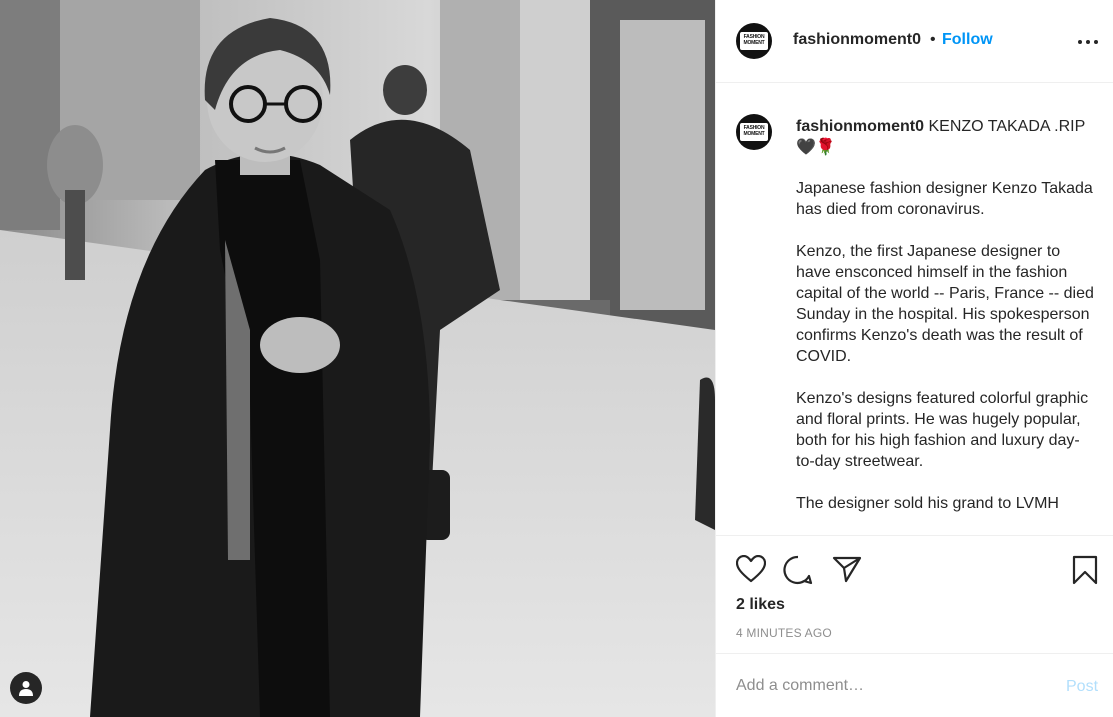 The width and height of the screenshot is (1113, 717). I want to click on avatar-logo: FASHION MOMENT, so click(754, 41).